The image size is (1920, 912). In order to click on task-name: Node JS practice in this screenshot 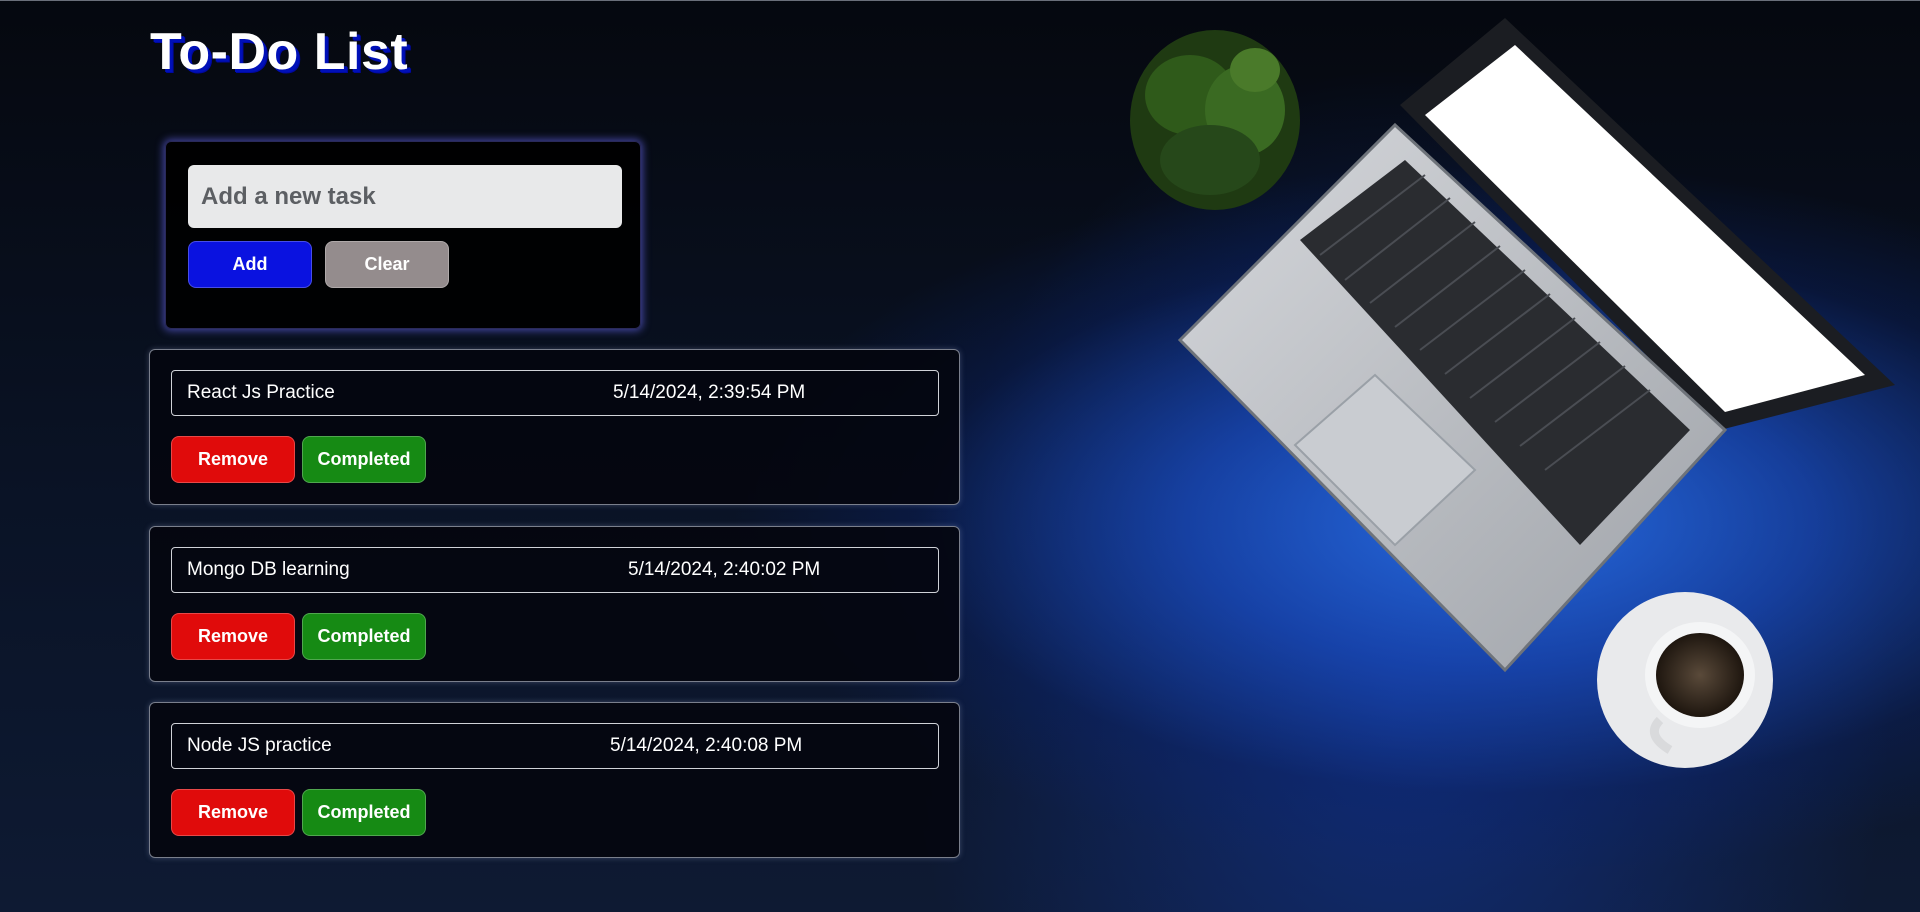, I will do `click(259, 745)`.